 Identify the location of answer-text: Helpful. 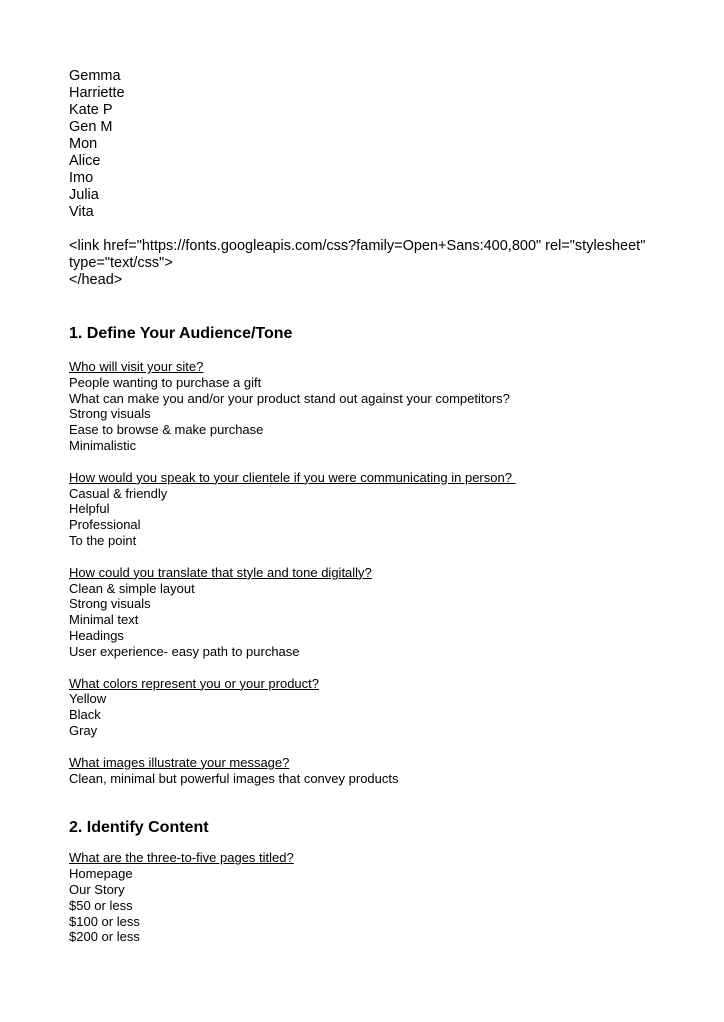
(89, 509).